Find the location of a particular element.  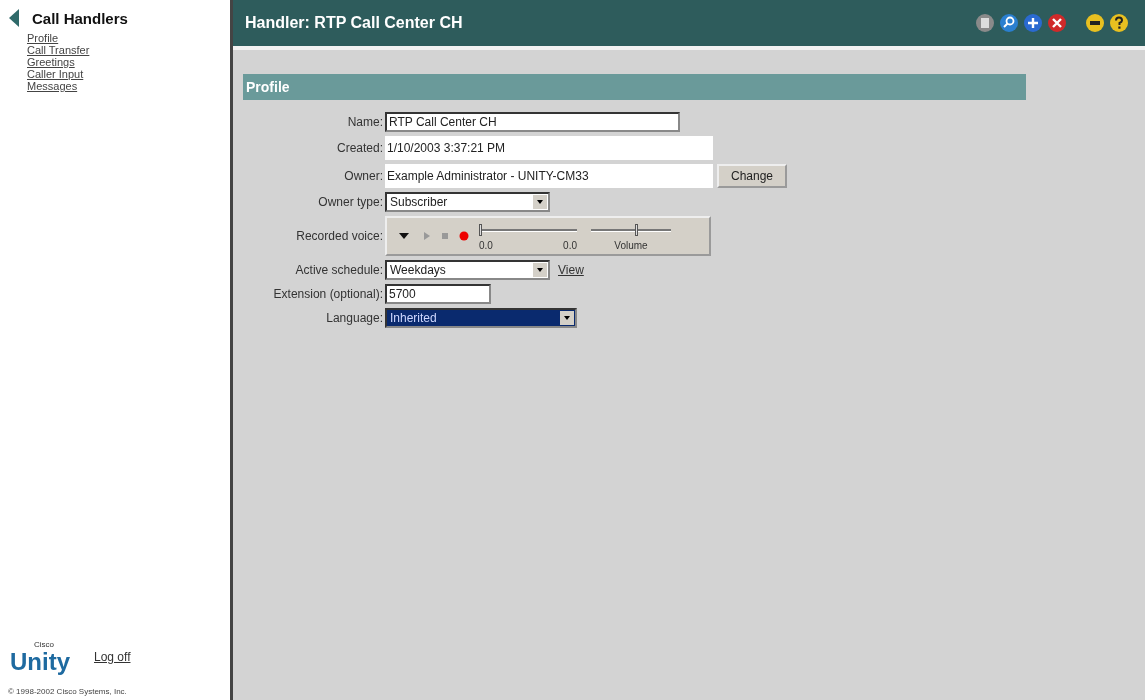

log-off-link: Log off is located at coordinates (112, 657).